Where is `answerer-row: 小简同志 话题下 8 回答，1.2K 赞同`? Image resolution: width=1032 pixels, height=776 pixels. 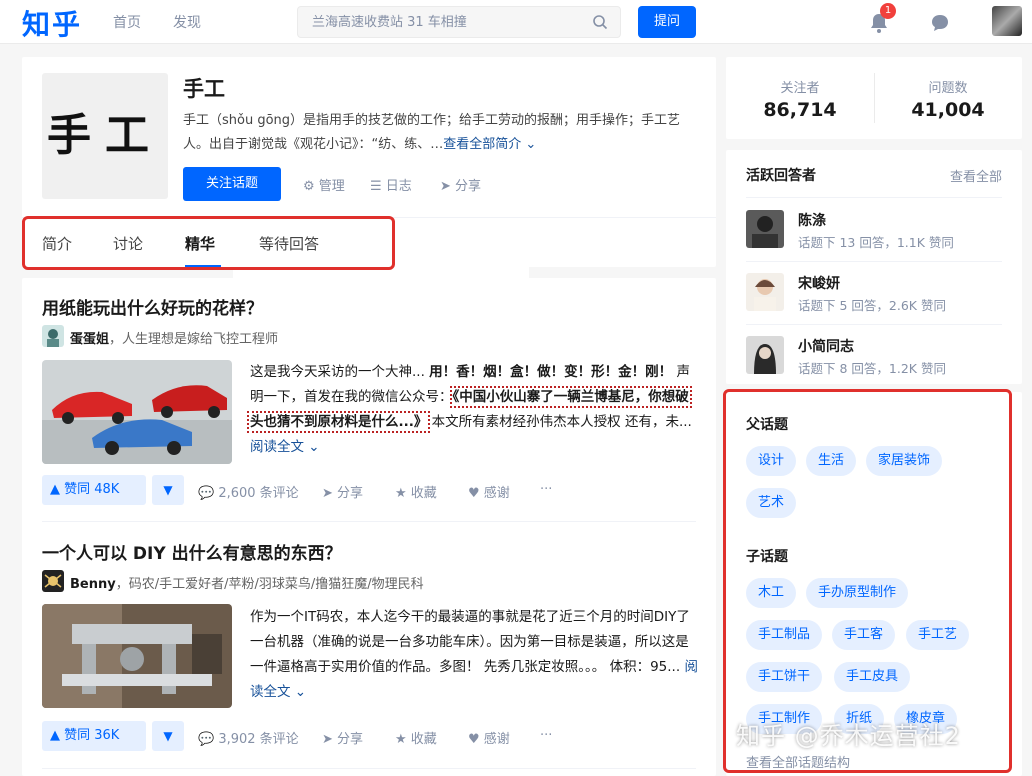
answerer-row: 小简同志 话题下 8 回答，1.2K 赞同 is located at coordinates (874, 366).